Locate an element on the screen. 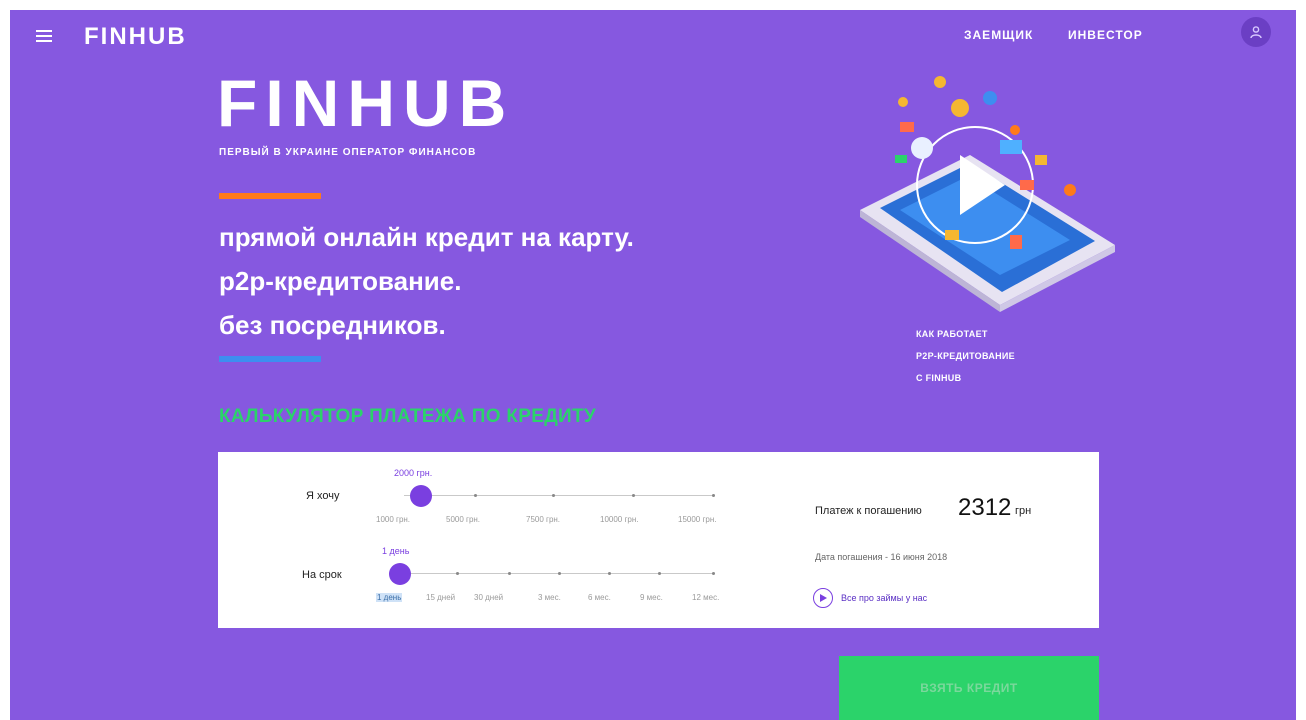 Image resolution: width=1306 pixels, height=720 pixels. hamburger-icon is located at coordinates (44, 36).